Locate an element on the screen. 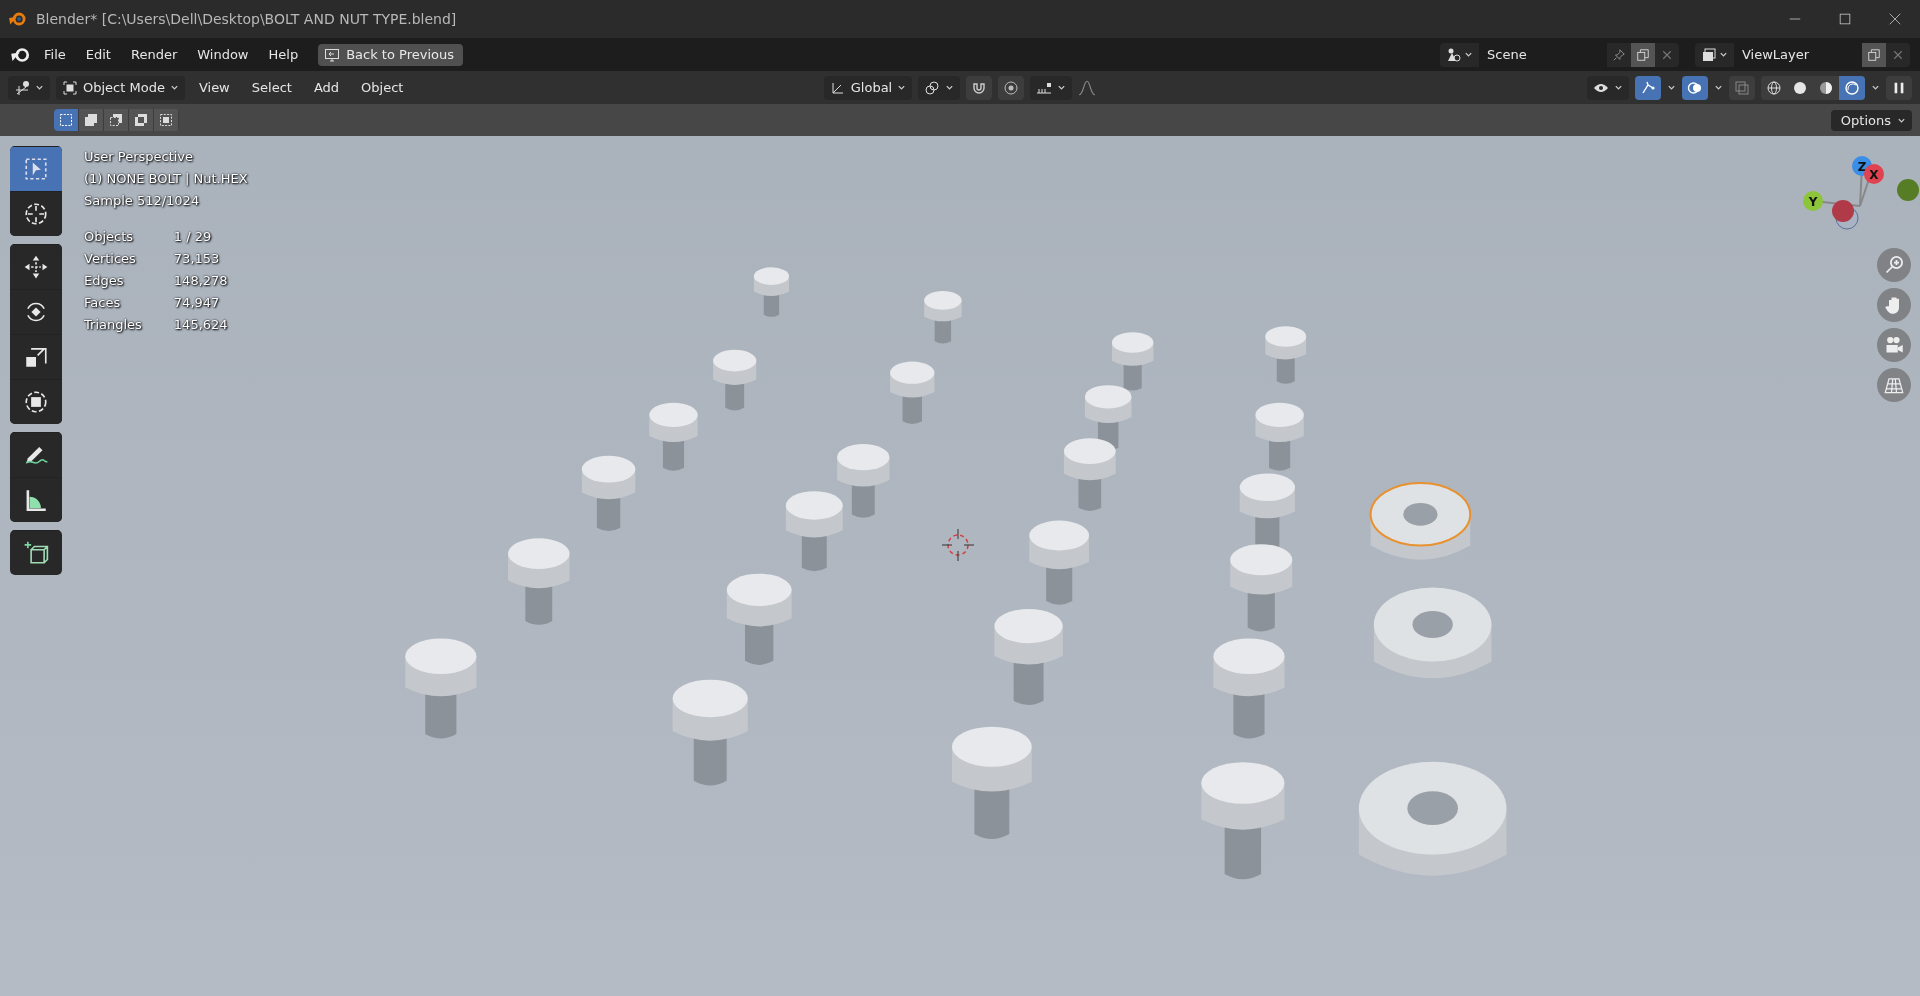  transform-icon is located at coordinates (36, 402).